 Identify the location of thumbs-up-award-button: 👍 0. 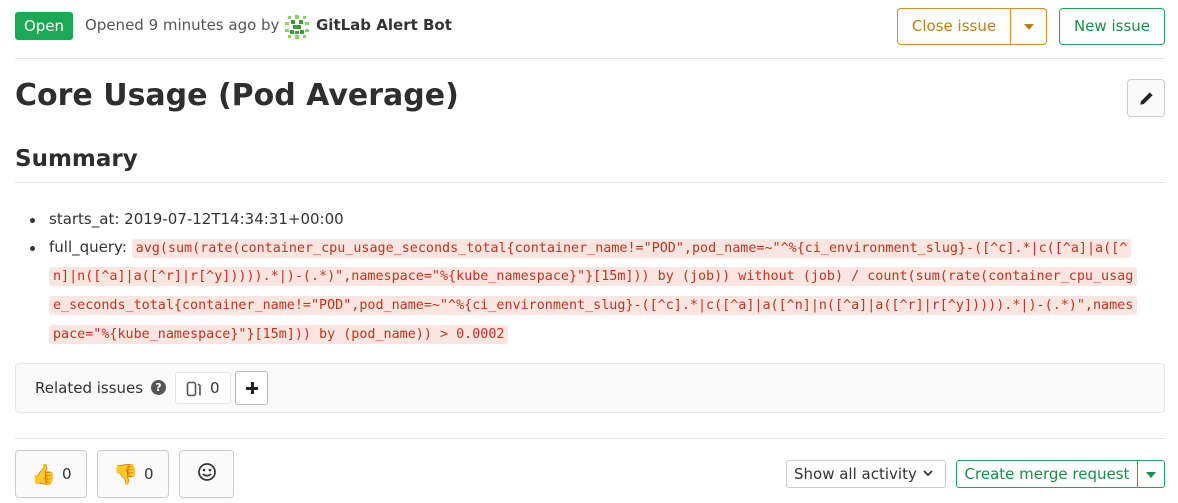
(51, 474).